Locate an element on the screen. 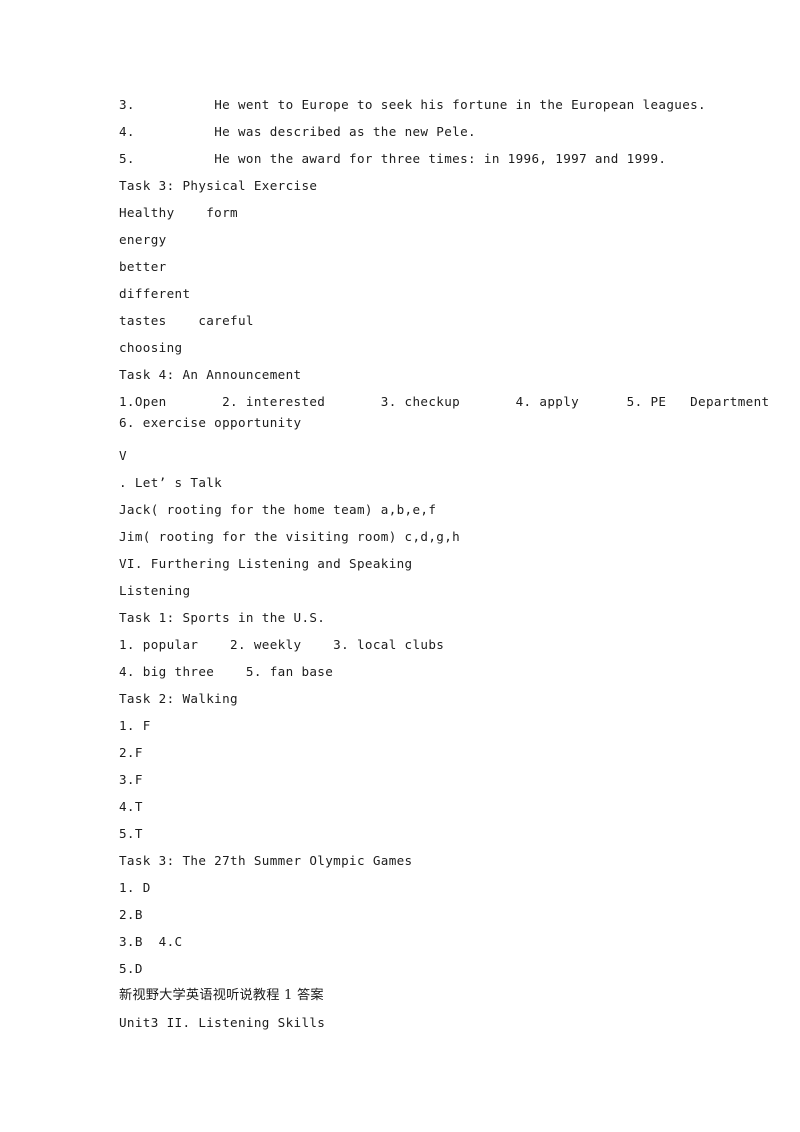 Image resolution: width=800 pixels, height=1132 pixels. answer-line-task3-6: choosing is located at coordinates (151, 347).